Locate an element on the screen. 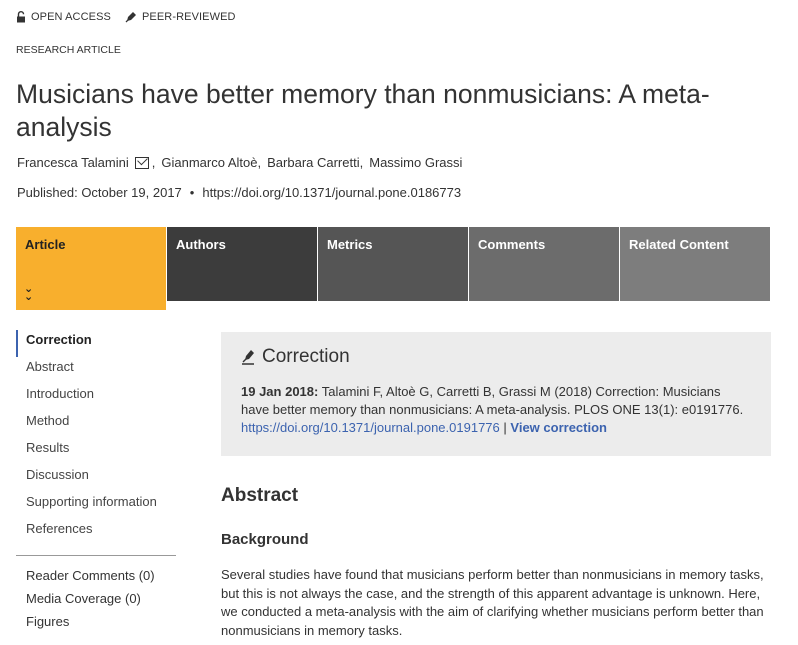 Image resolution: width=798 pixels, height=645 pixels. open-access-badge: OPEN ACCESS is located at coordinates (63, 17).